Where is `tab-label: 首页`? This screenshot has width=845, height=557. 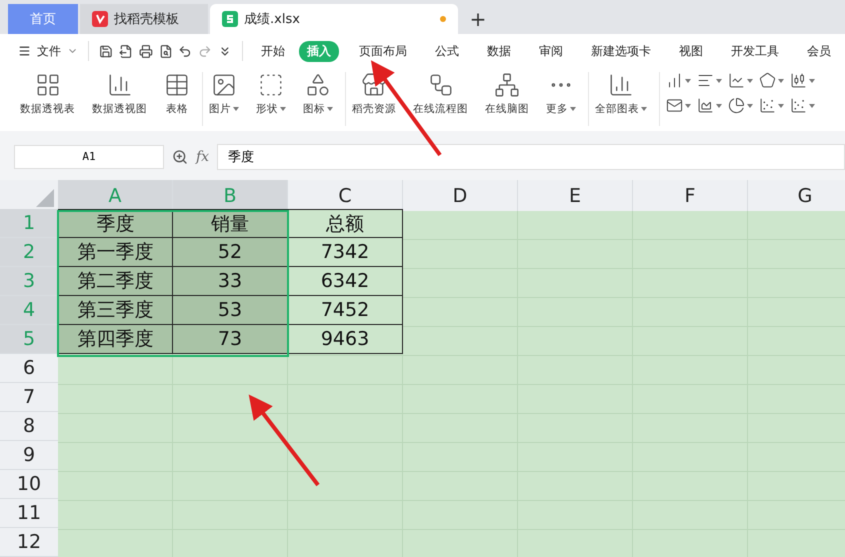 tab-label: 首页 is located at coordinates (43, 19).